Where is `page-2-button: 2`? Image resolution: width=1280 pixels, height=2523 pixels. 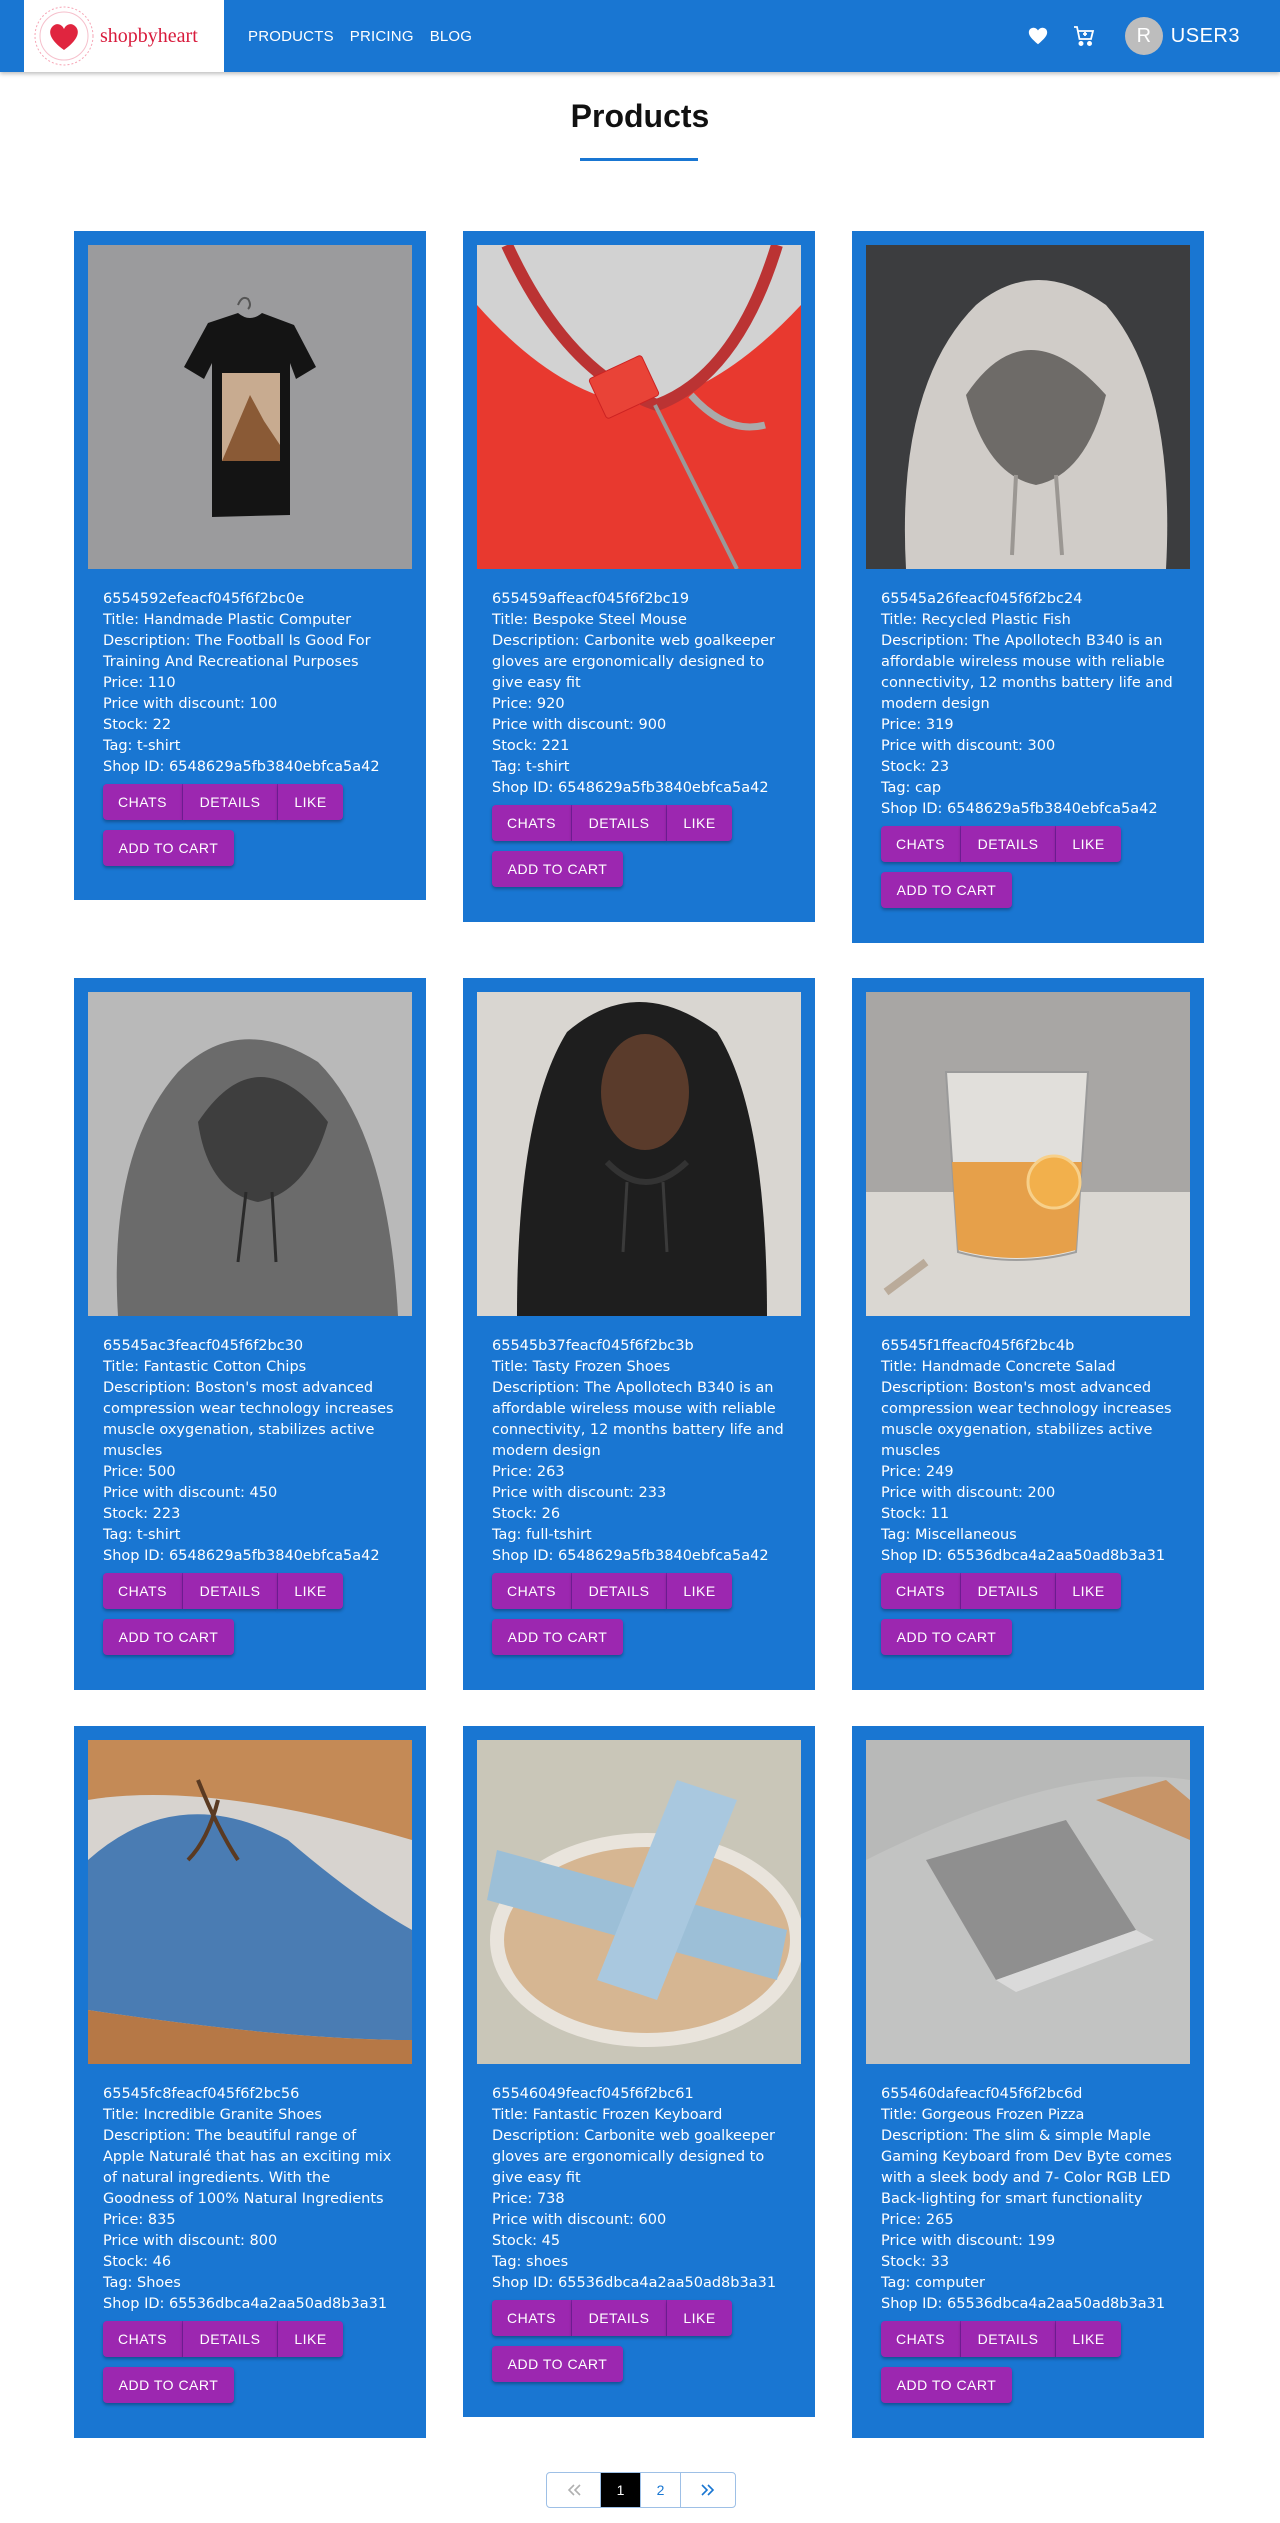 page-2-button: 2 is located at coordinates (661, 2490).